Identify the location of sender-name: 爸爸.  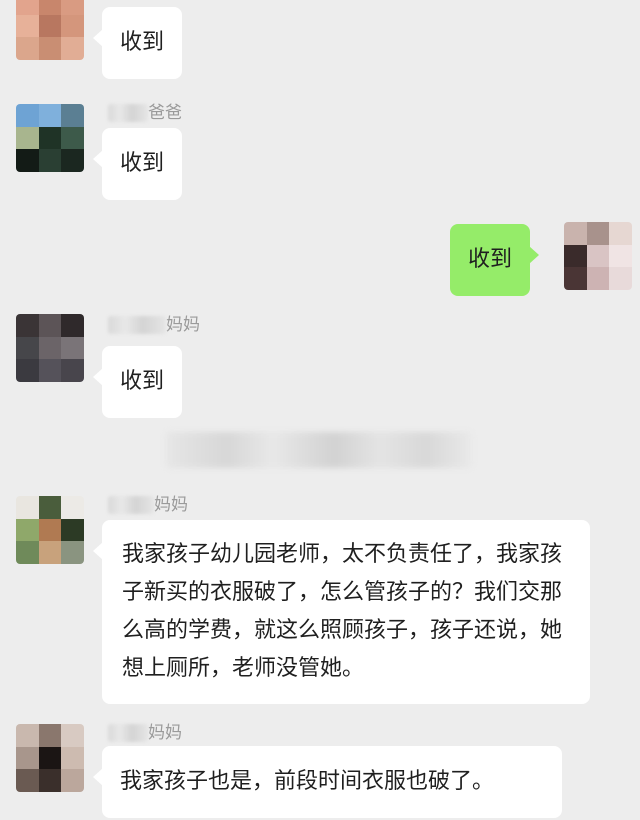
(145, 113).